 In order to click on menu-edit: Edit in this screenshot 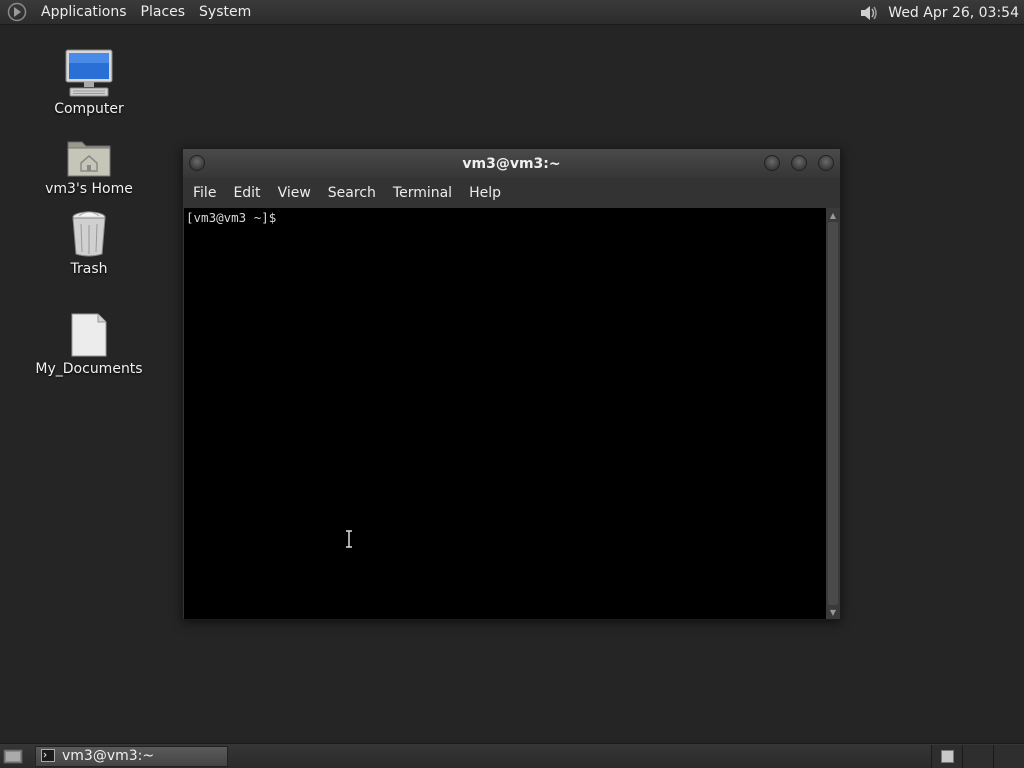, I will do `click(246, 193)`.